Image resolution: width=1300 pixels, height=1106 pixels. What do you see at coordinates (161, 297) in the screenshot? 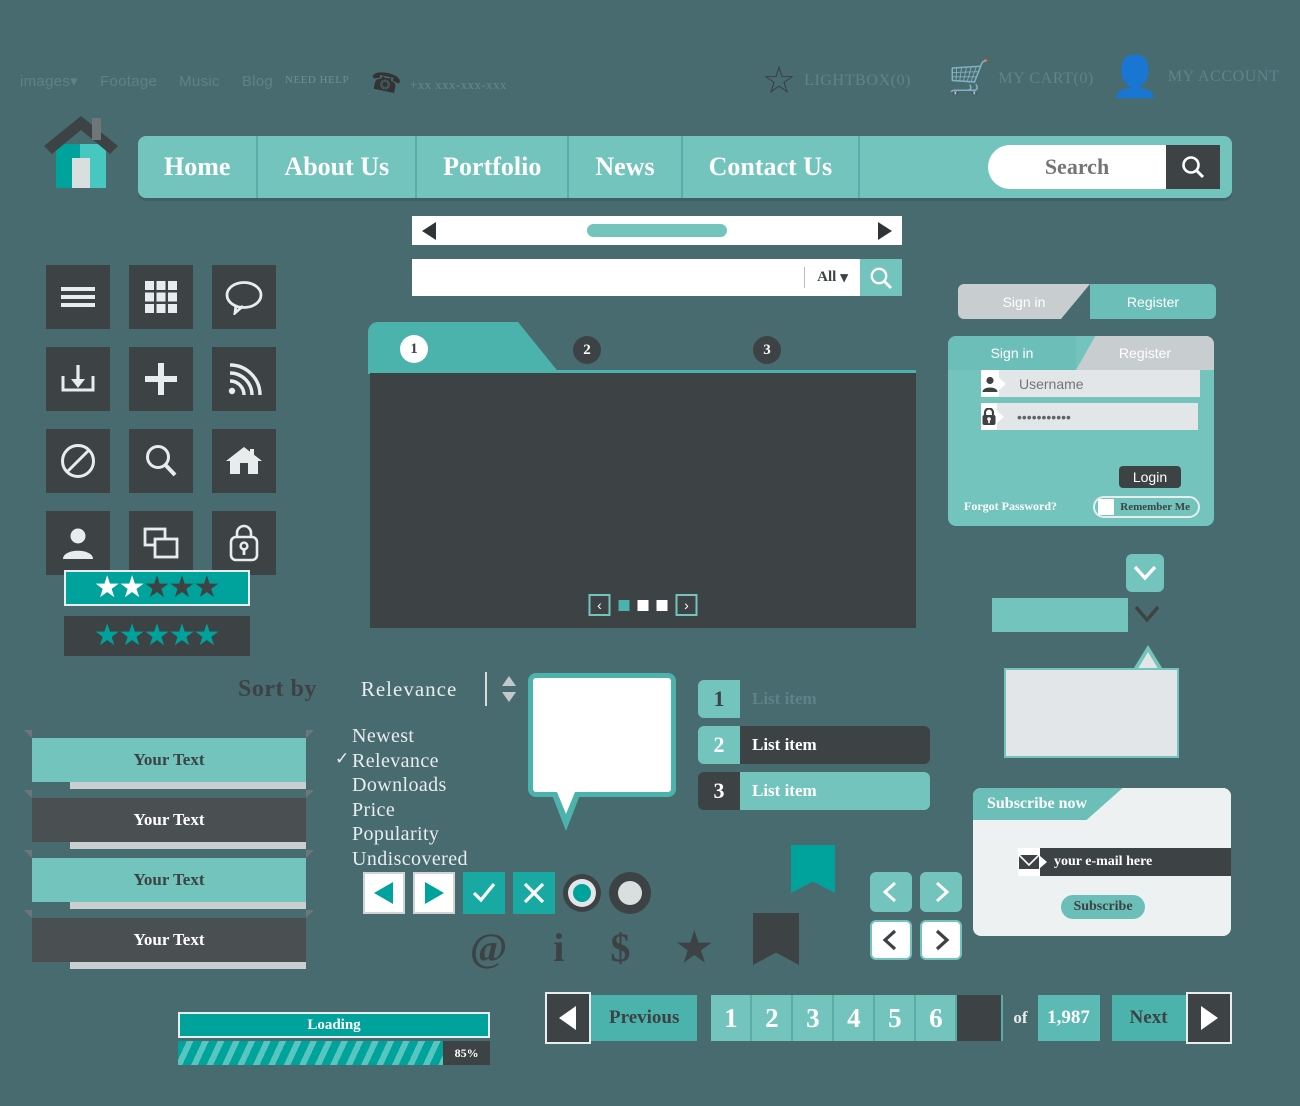
I see `grid-view-icon` at bounding box center [161, 297].